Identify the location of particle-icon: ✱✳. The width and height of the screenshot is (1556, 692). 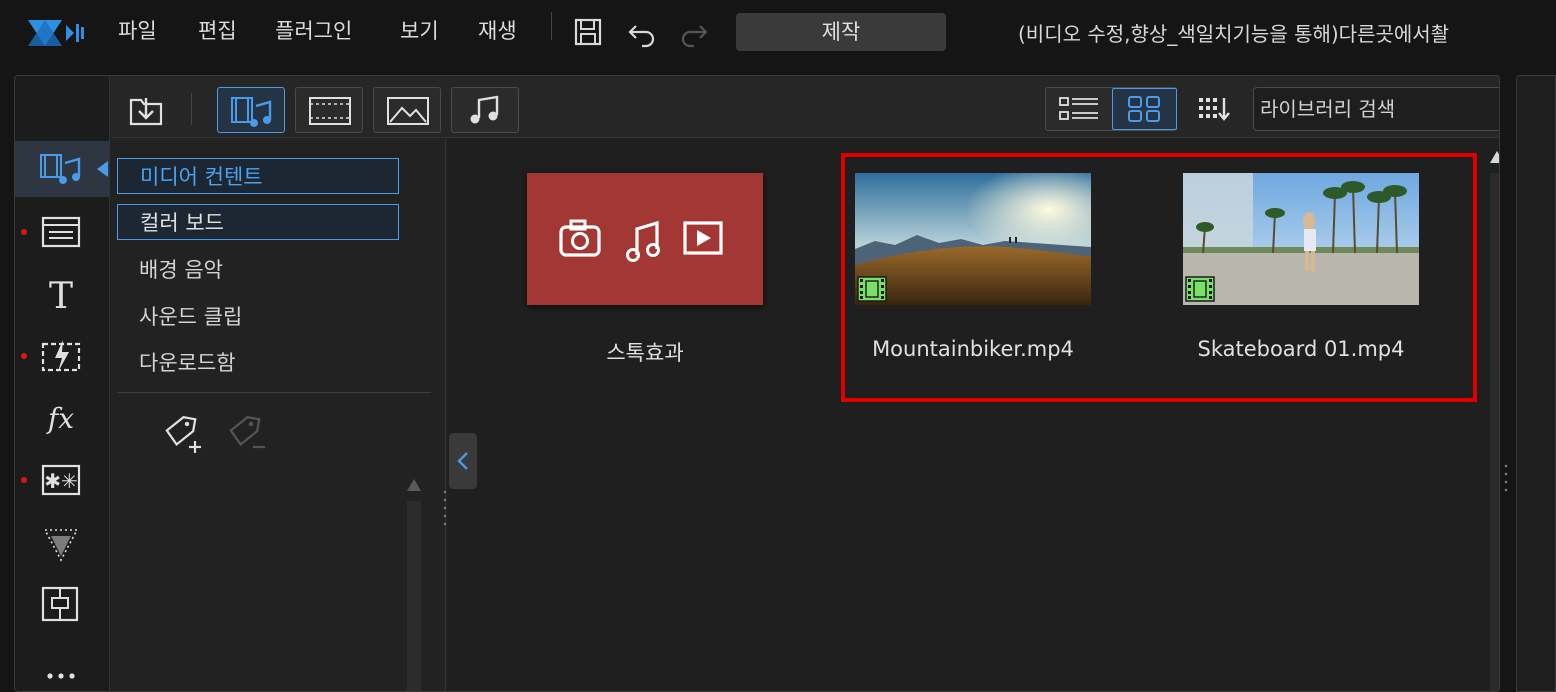
(61, 480).